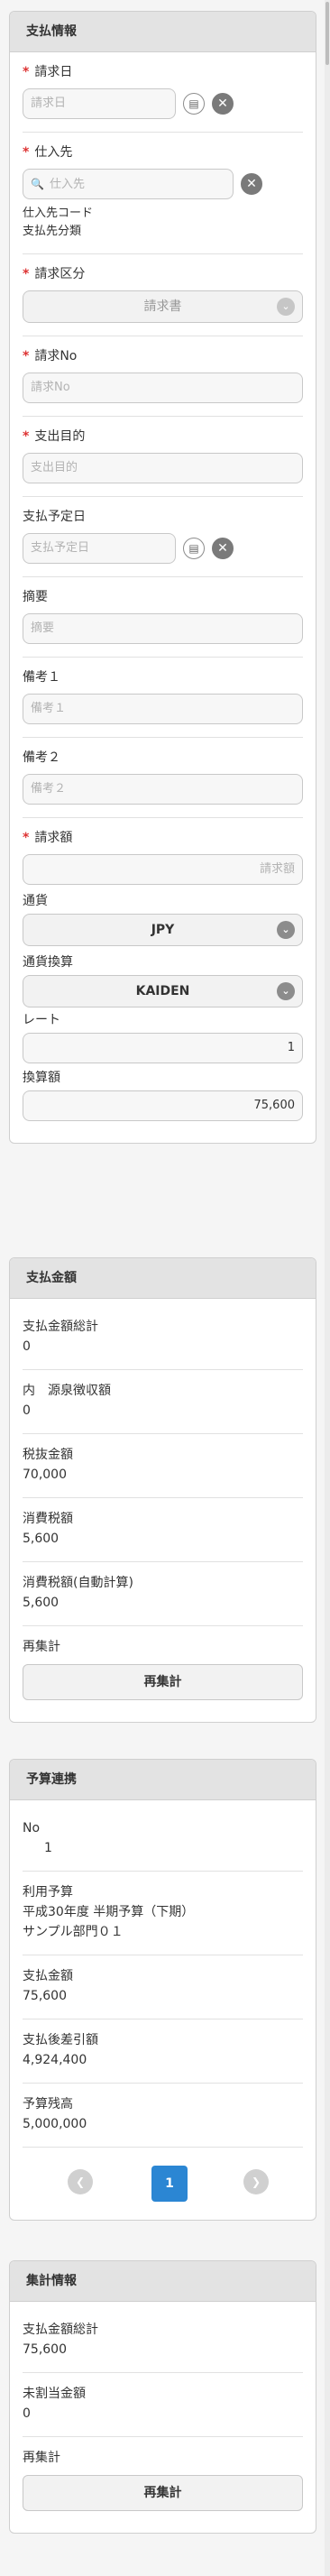 The width and height of the screenshot is (330, 2576). What do you see at coordinates (78, 1583) in the screenshot?
I see `amount-label: 消費税額(自動計算)` at bounding box center [78, 1583].